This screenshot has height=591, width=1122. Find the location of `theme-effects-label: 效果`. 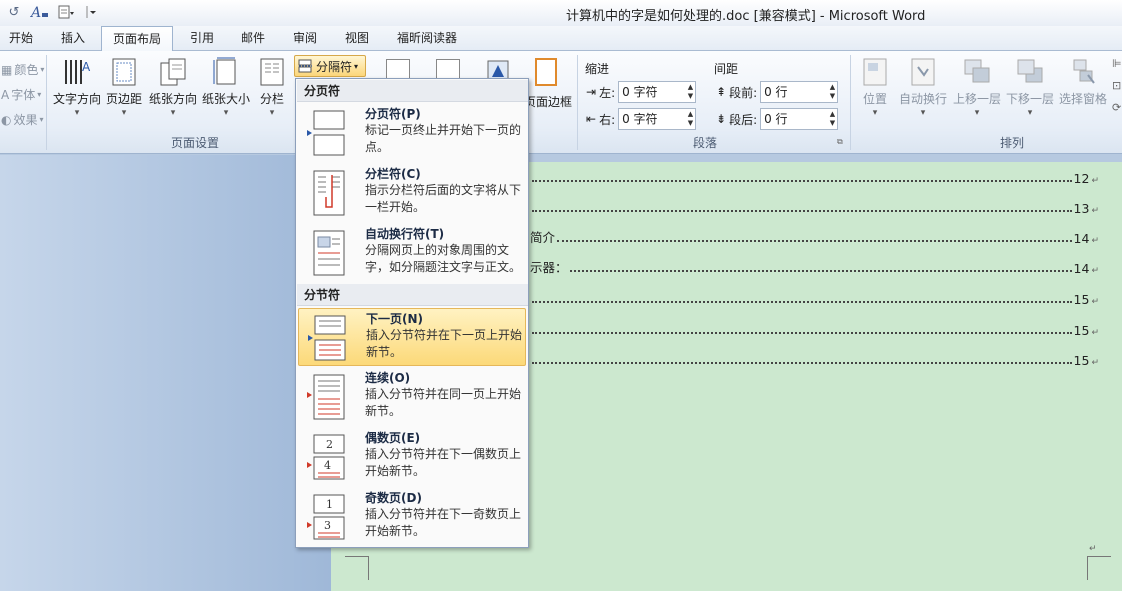

theme-effects-label: 效果 is located at coordinates (25, 120).